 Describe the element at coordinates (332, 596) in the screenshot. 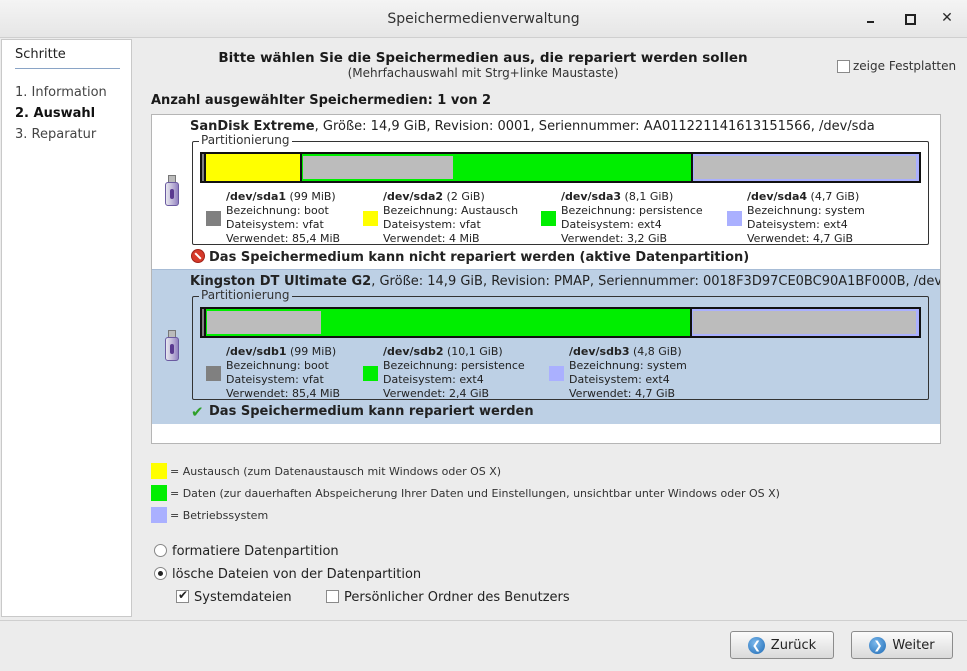

I see `home-folder-check-box` at that location.